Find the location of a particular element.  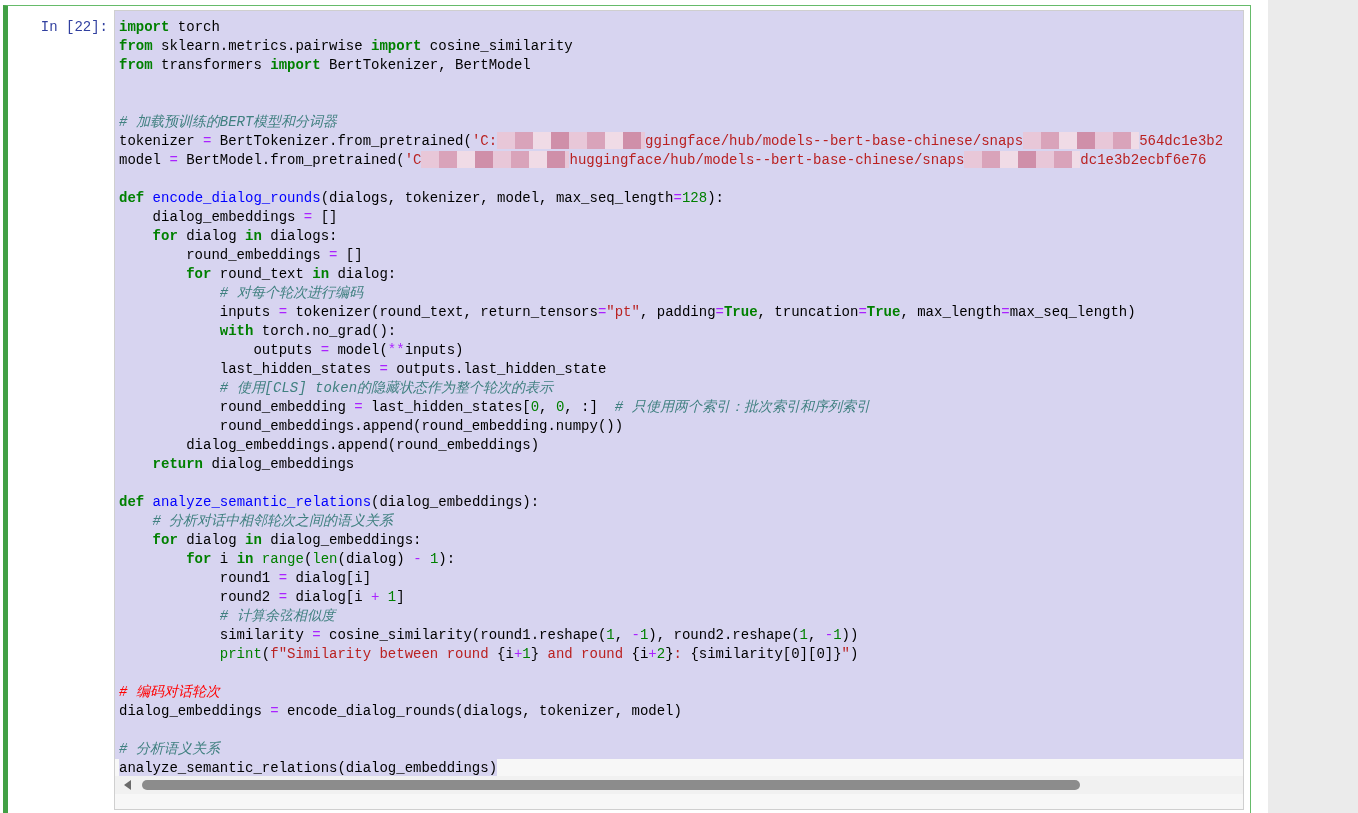

horizontal-scrollbar is located at coordinates (679, 785).